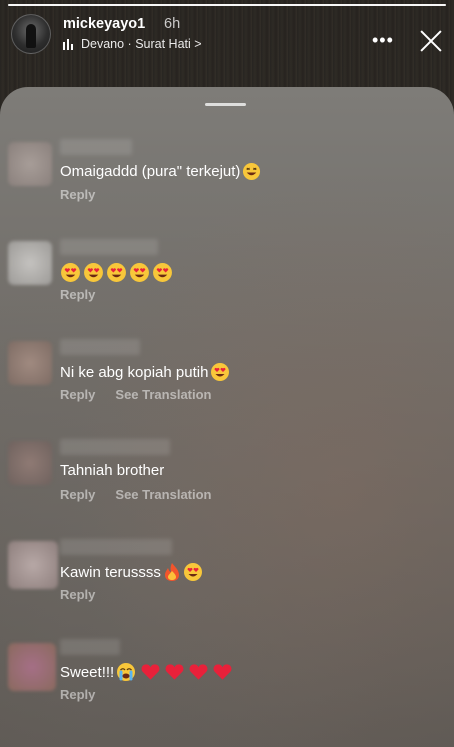 This screenshot has width=454, height=747. Describe the element at coordinates (251, 171) in the screenshot. I see `laughing-face-icon` at that location.